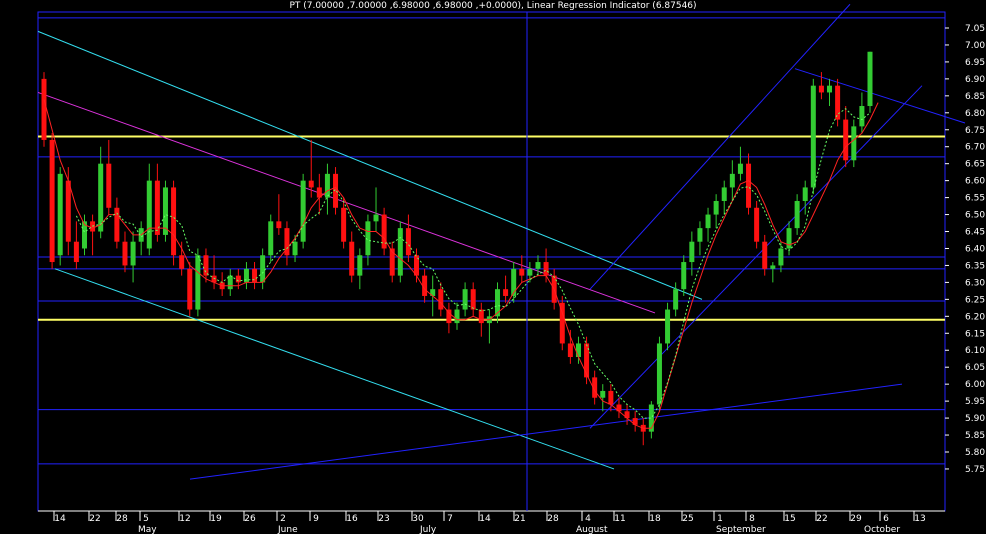 This screenshot has height=534, width=986. Describe the element at coordinates (283, 519) in the screenshot. I see `x-day-label: 2` at that location.